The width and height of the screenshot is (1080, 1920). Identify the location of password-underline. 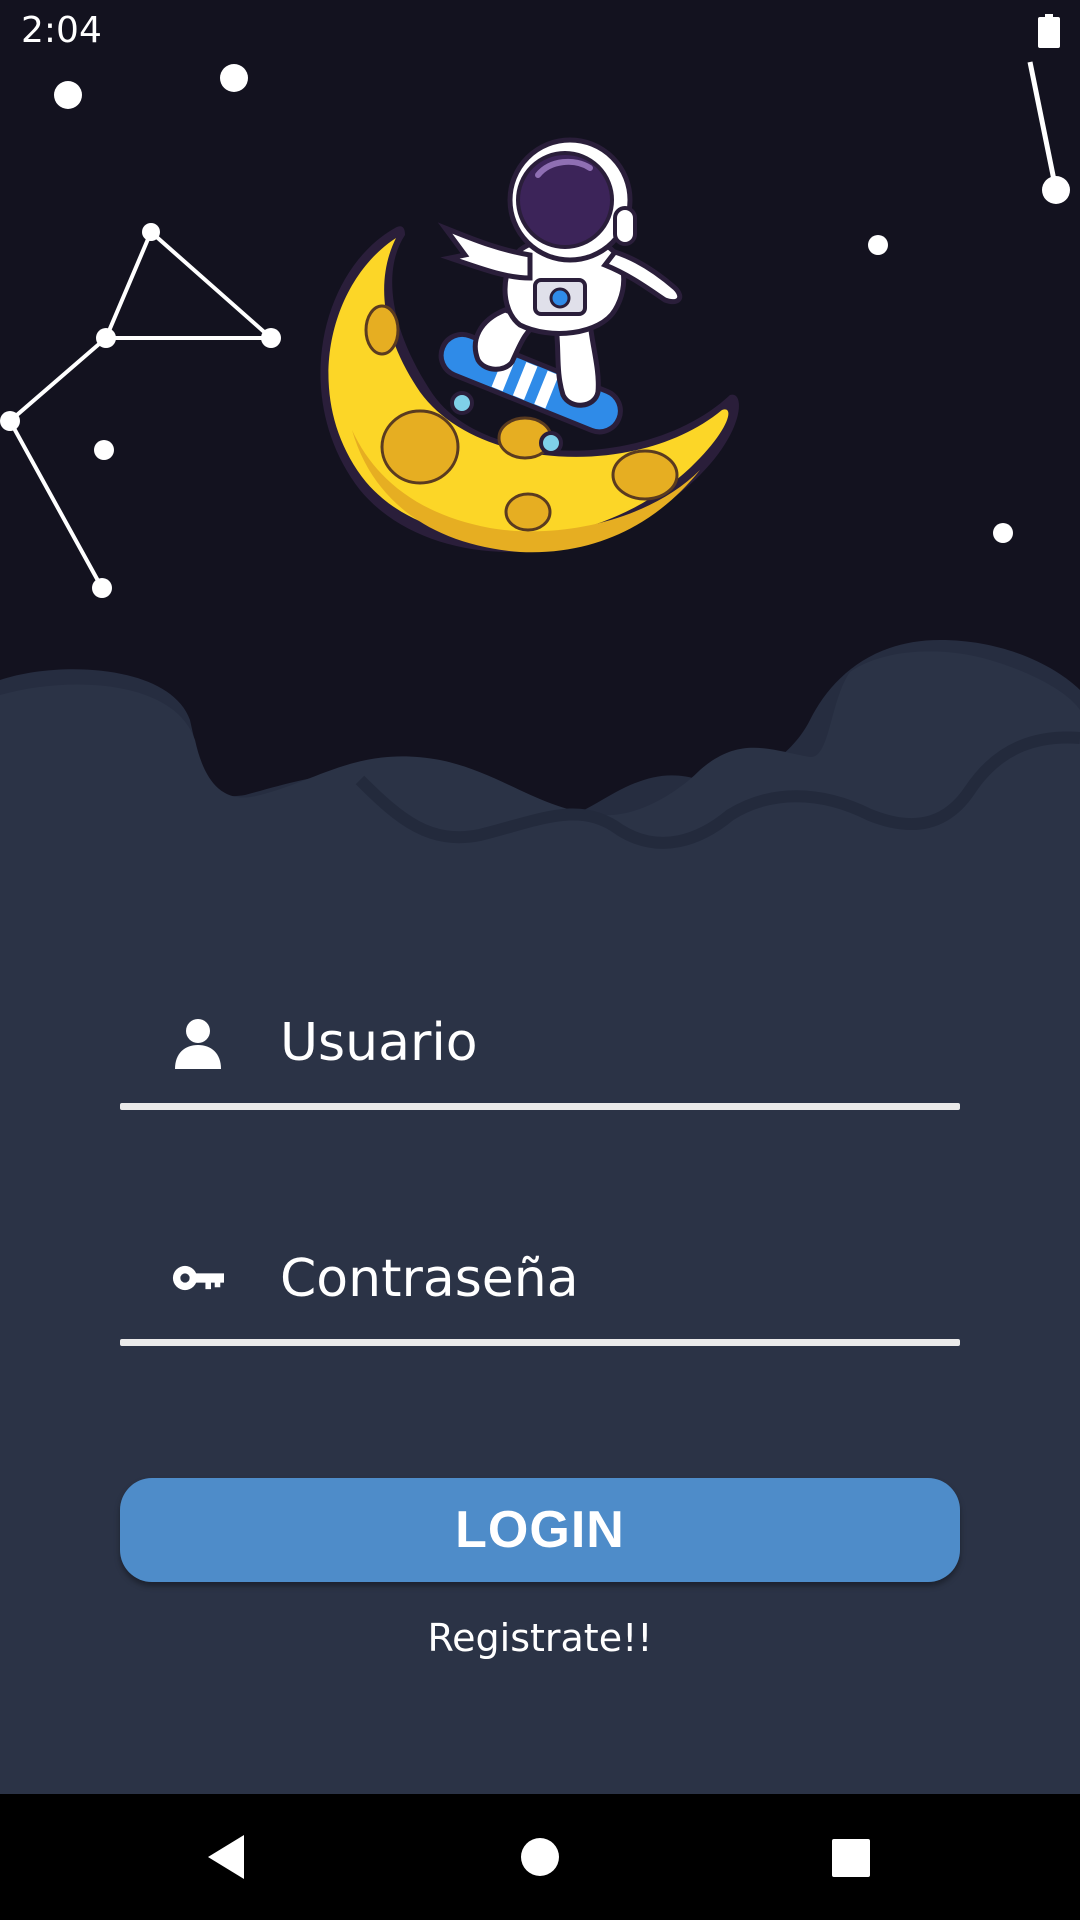
(540, 1342).